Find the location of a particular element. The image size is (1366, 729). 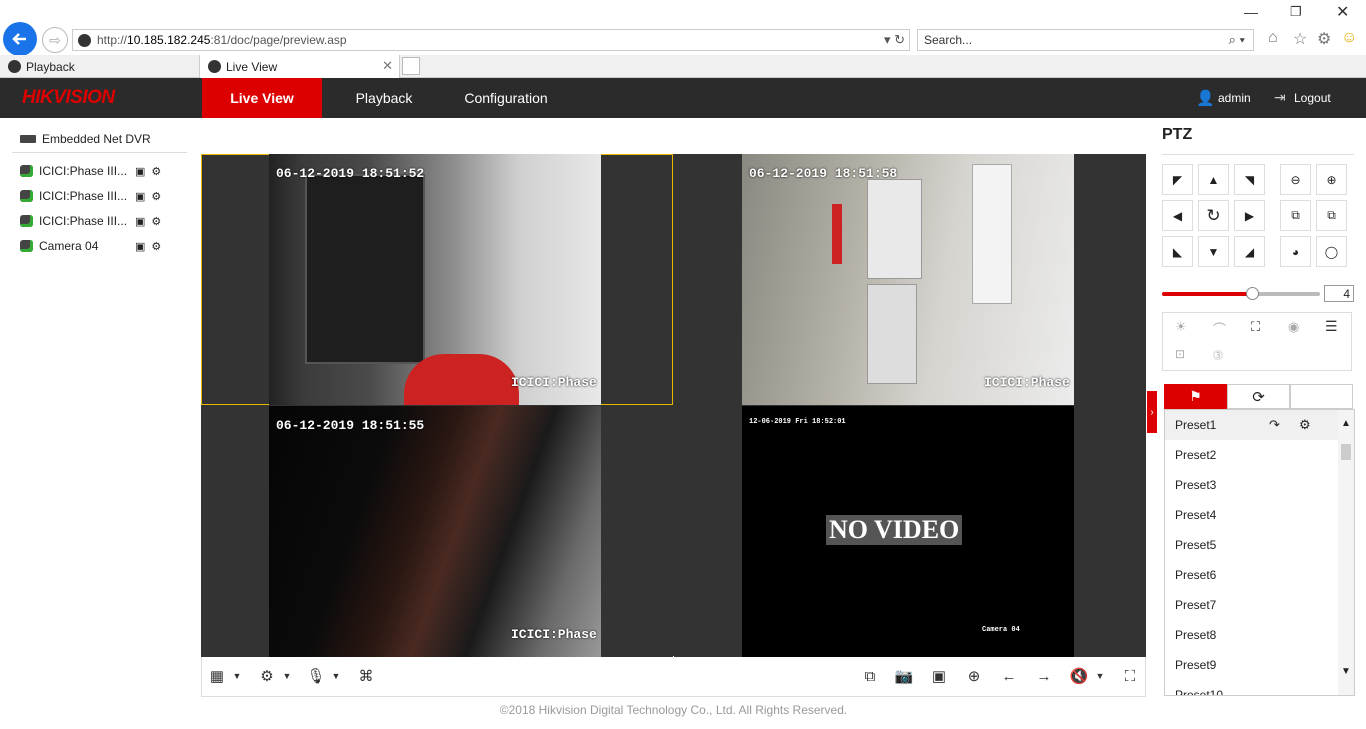

layout-grid-icon: ▦ is located at coordinates (217, 676).